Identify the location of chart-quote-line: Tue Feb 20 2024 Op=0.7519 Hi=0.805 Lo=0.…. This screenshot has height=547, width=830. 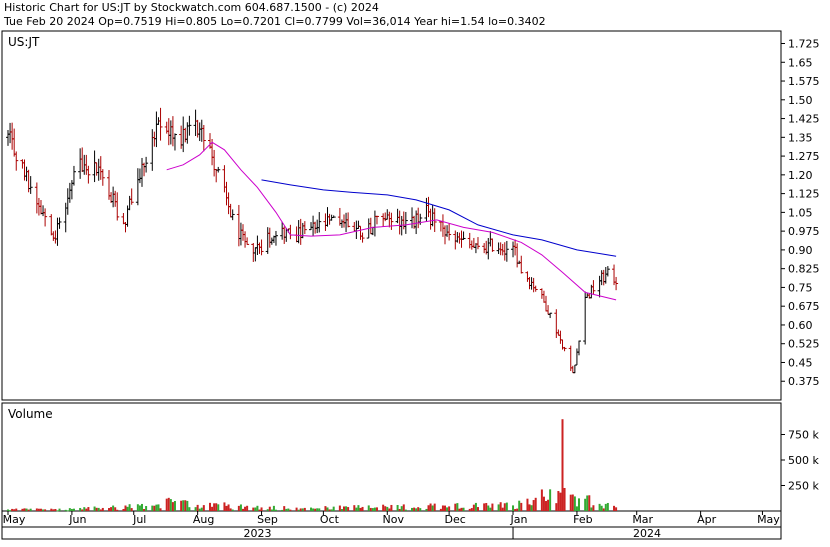
(274, 21).